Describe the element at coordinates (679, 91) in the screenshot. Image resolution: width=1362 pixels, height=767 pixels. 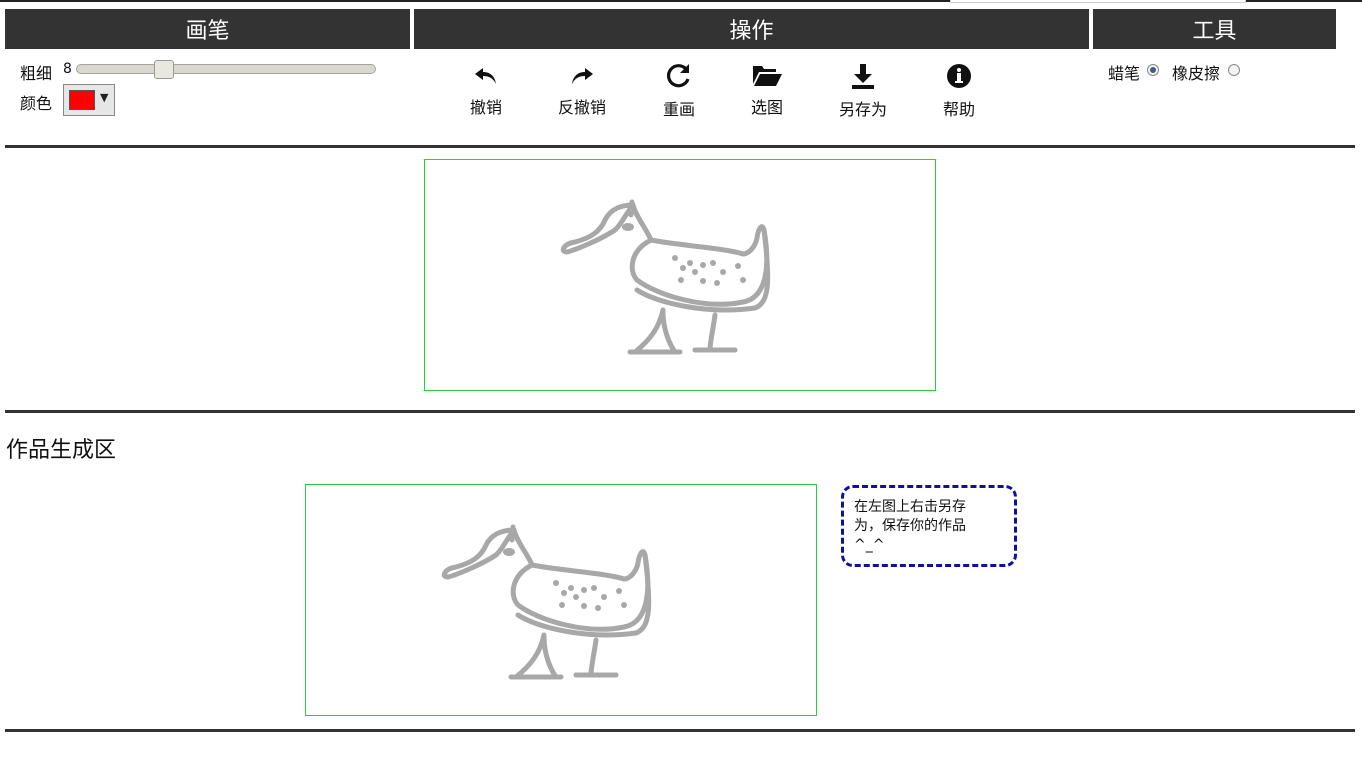
I see `redraw-button: 重画` at that location.